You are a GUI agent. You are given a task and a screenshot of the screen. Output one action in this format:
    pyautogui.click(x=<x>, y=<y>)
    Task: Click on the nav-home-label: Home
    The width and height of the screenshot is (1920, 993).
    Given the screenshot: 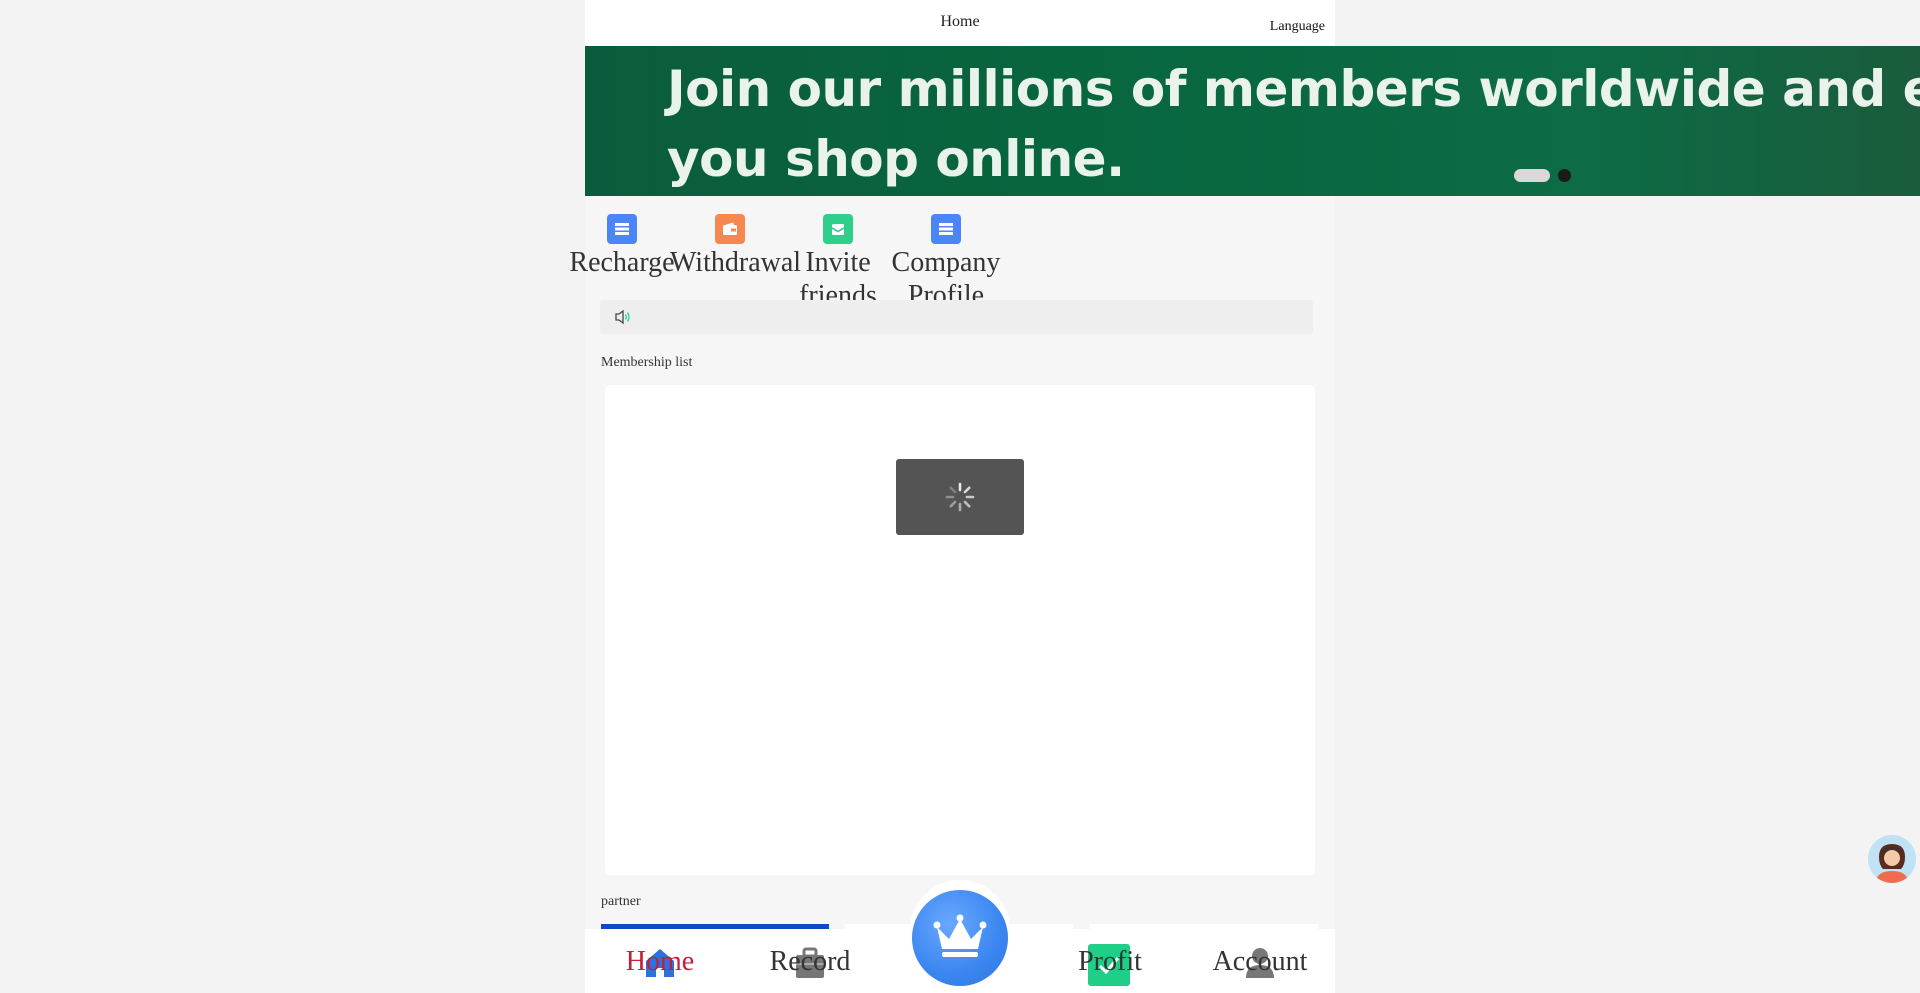 What is the action you would take?
    pyautogui.click(x=660, y=961)
    